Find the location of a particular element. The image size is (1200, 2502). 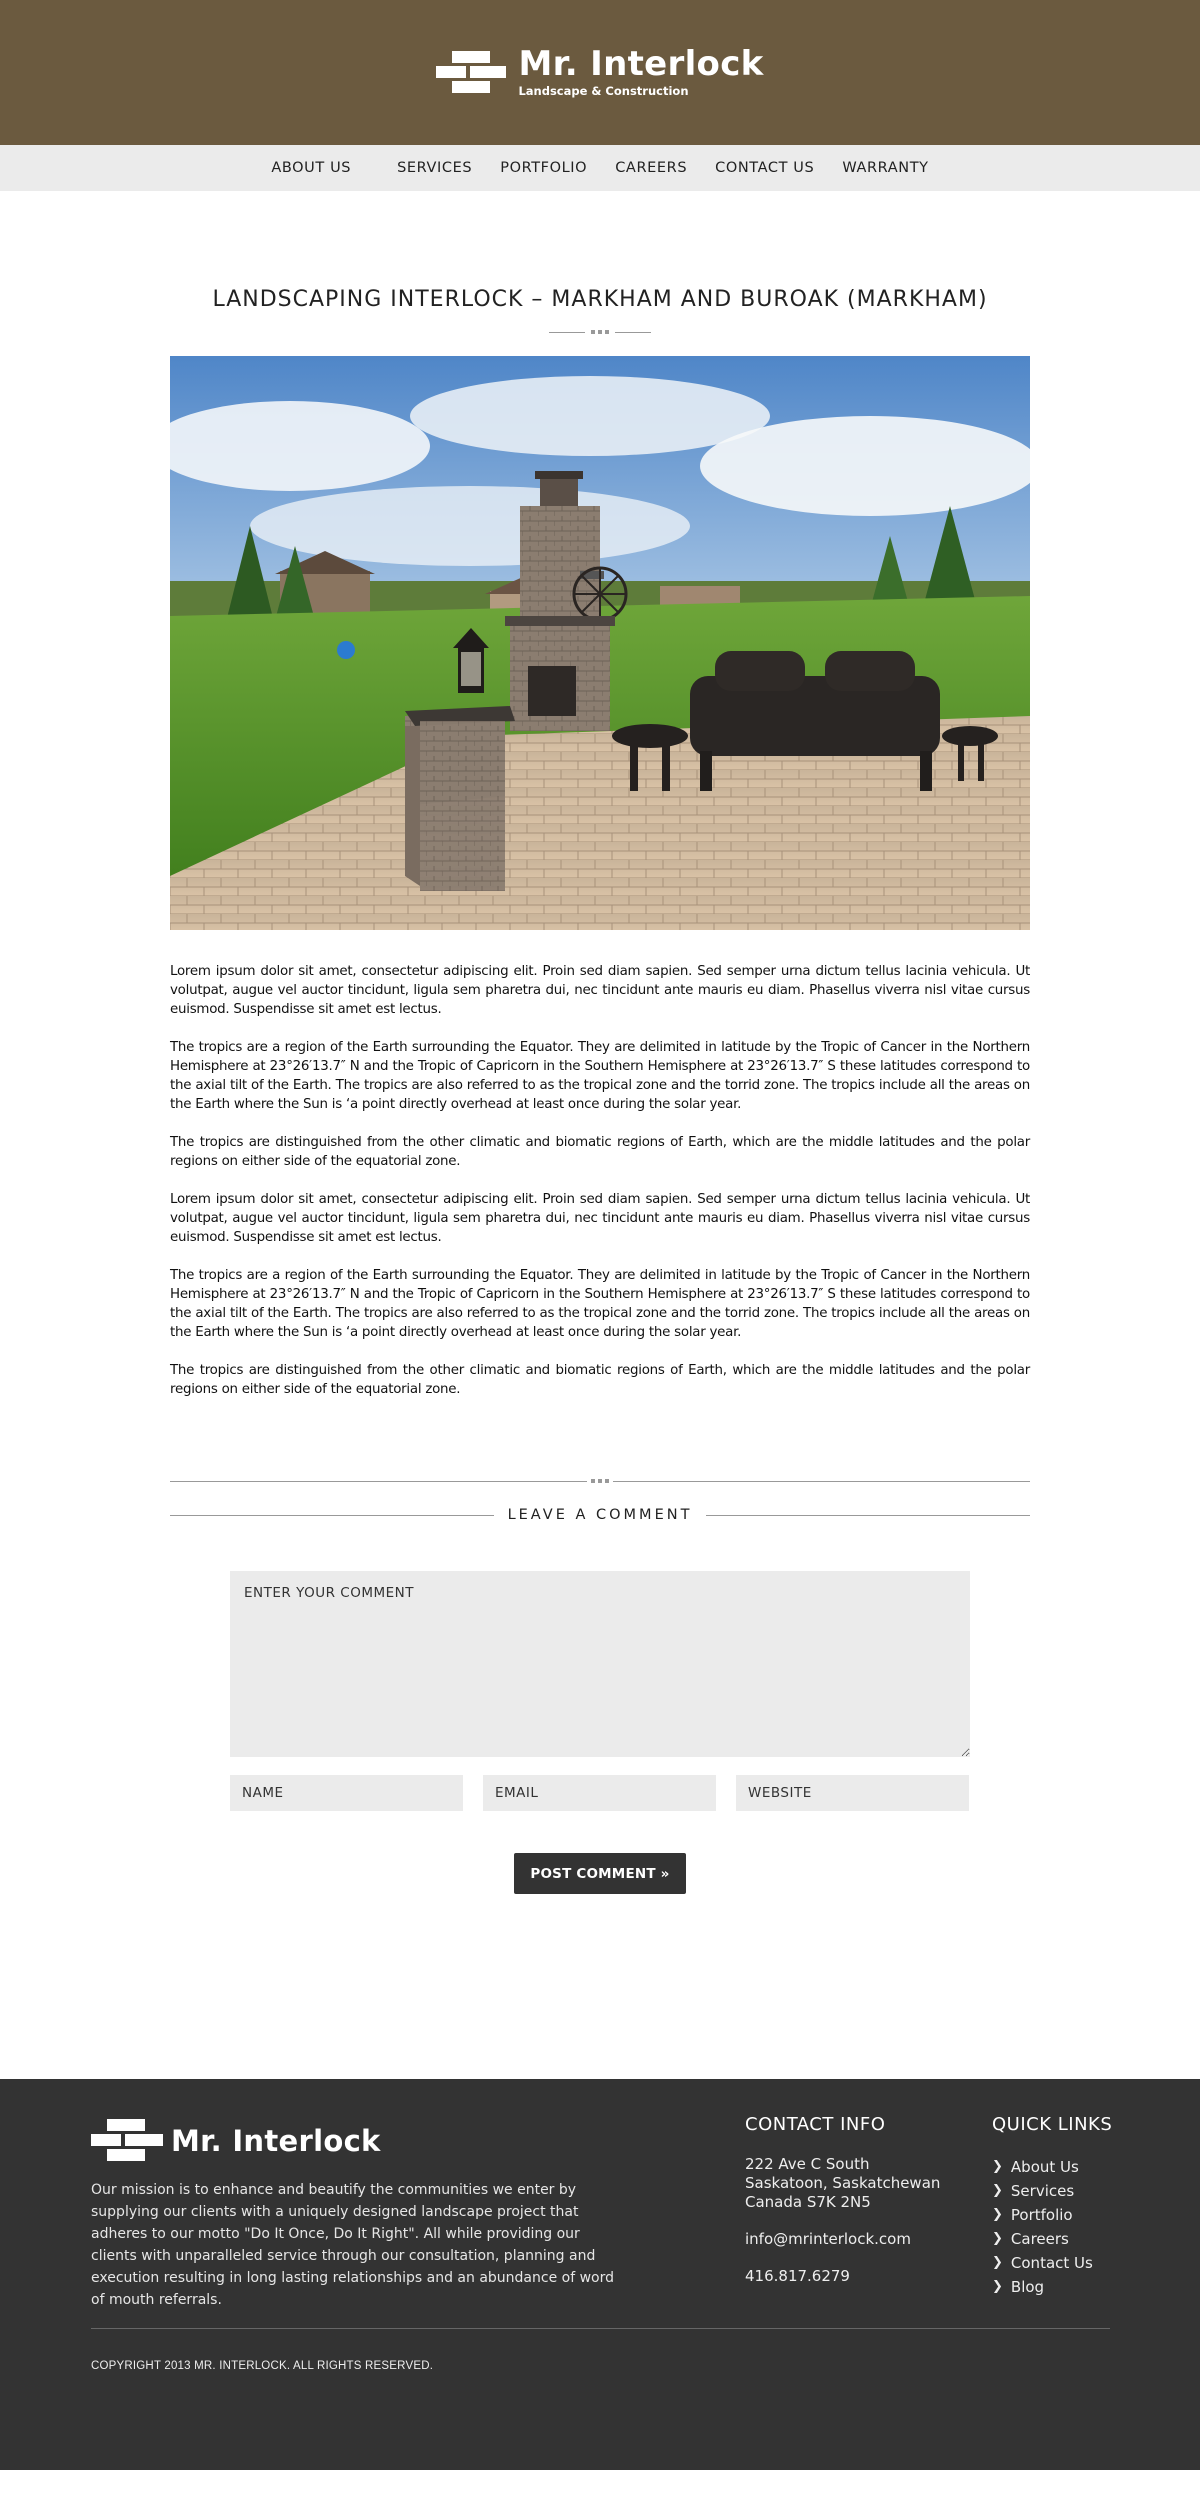

nav-item-portfolio: PORTFOLIO is located at coordinates (543, 168).